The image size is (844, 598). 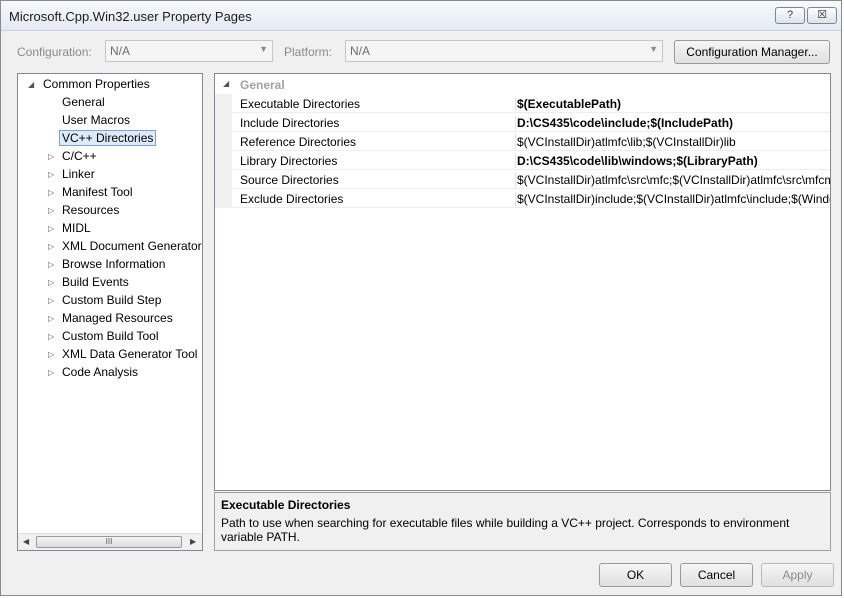 What do you see at coordinates (716, 575) in the screenshot?
I see `cancel-button: Cancel` at bounding box center [716, 575].